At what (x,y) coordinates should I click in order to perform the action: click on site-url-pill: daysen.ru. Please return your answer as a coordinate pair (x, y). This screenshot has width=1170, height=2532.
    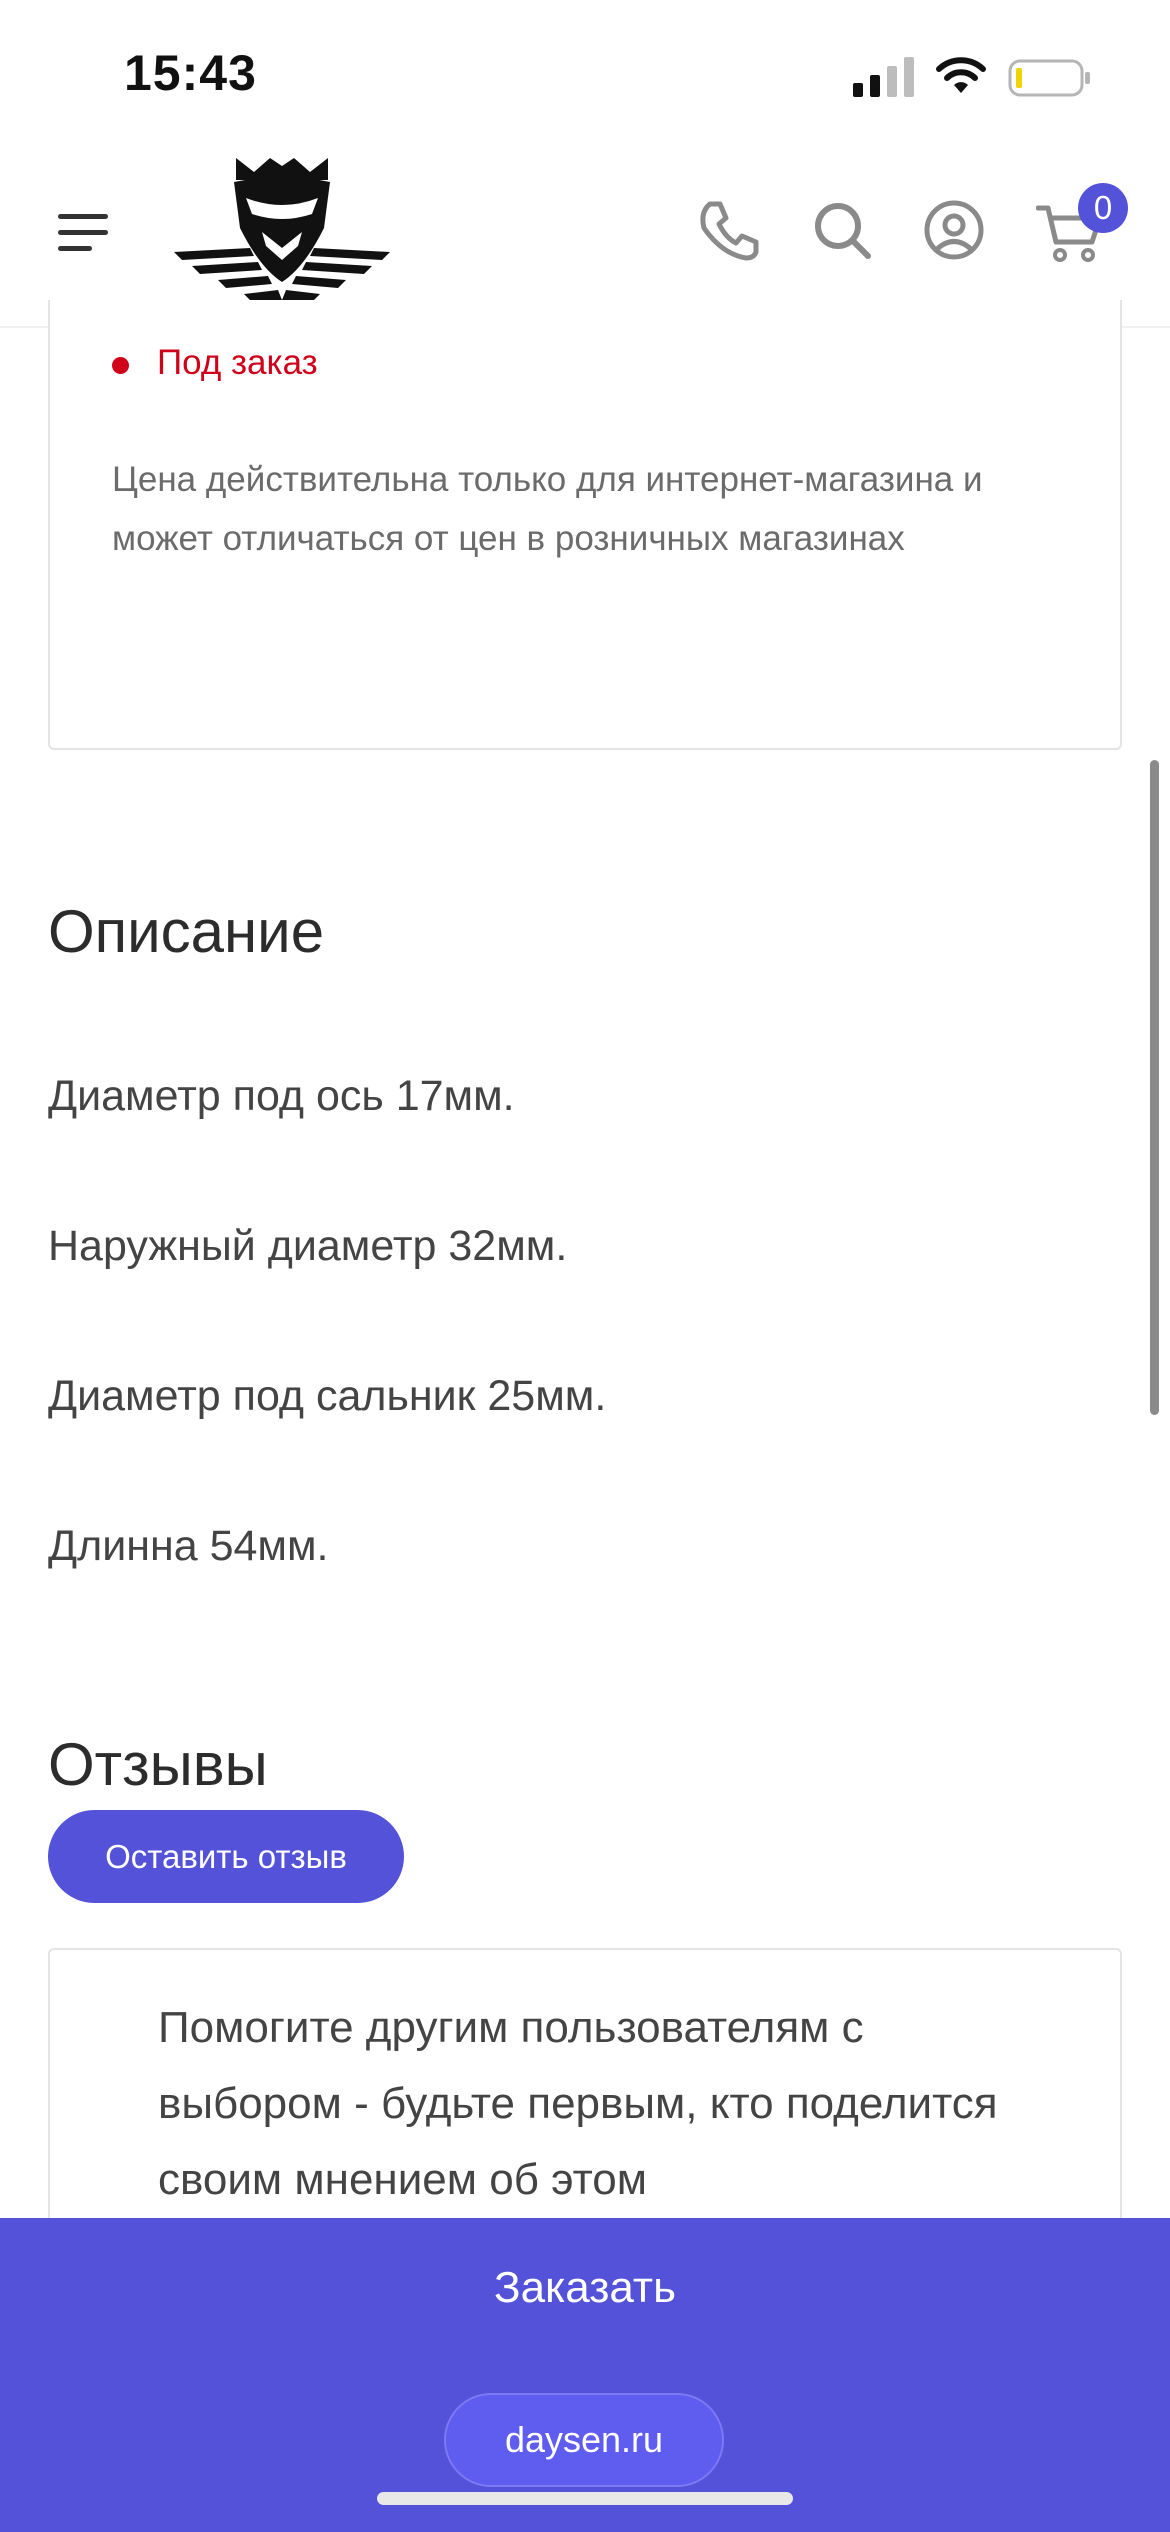
    Looking at the image, I should click on (584, 2440).